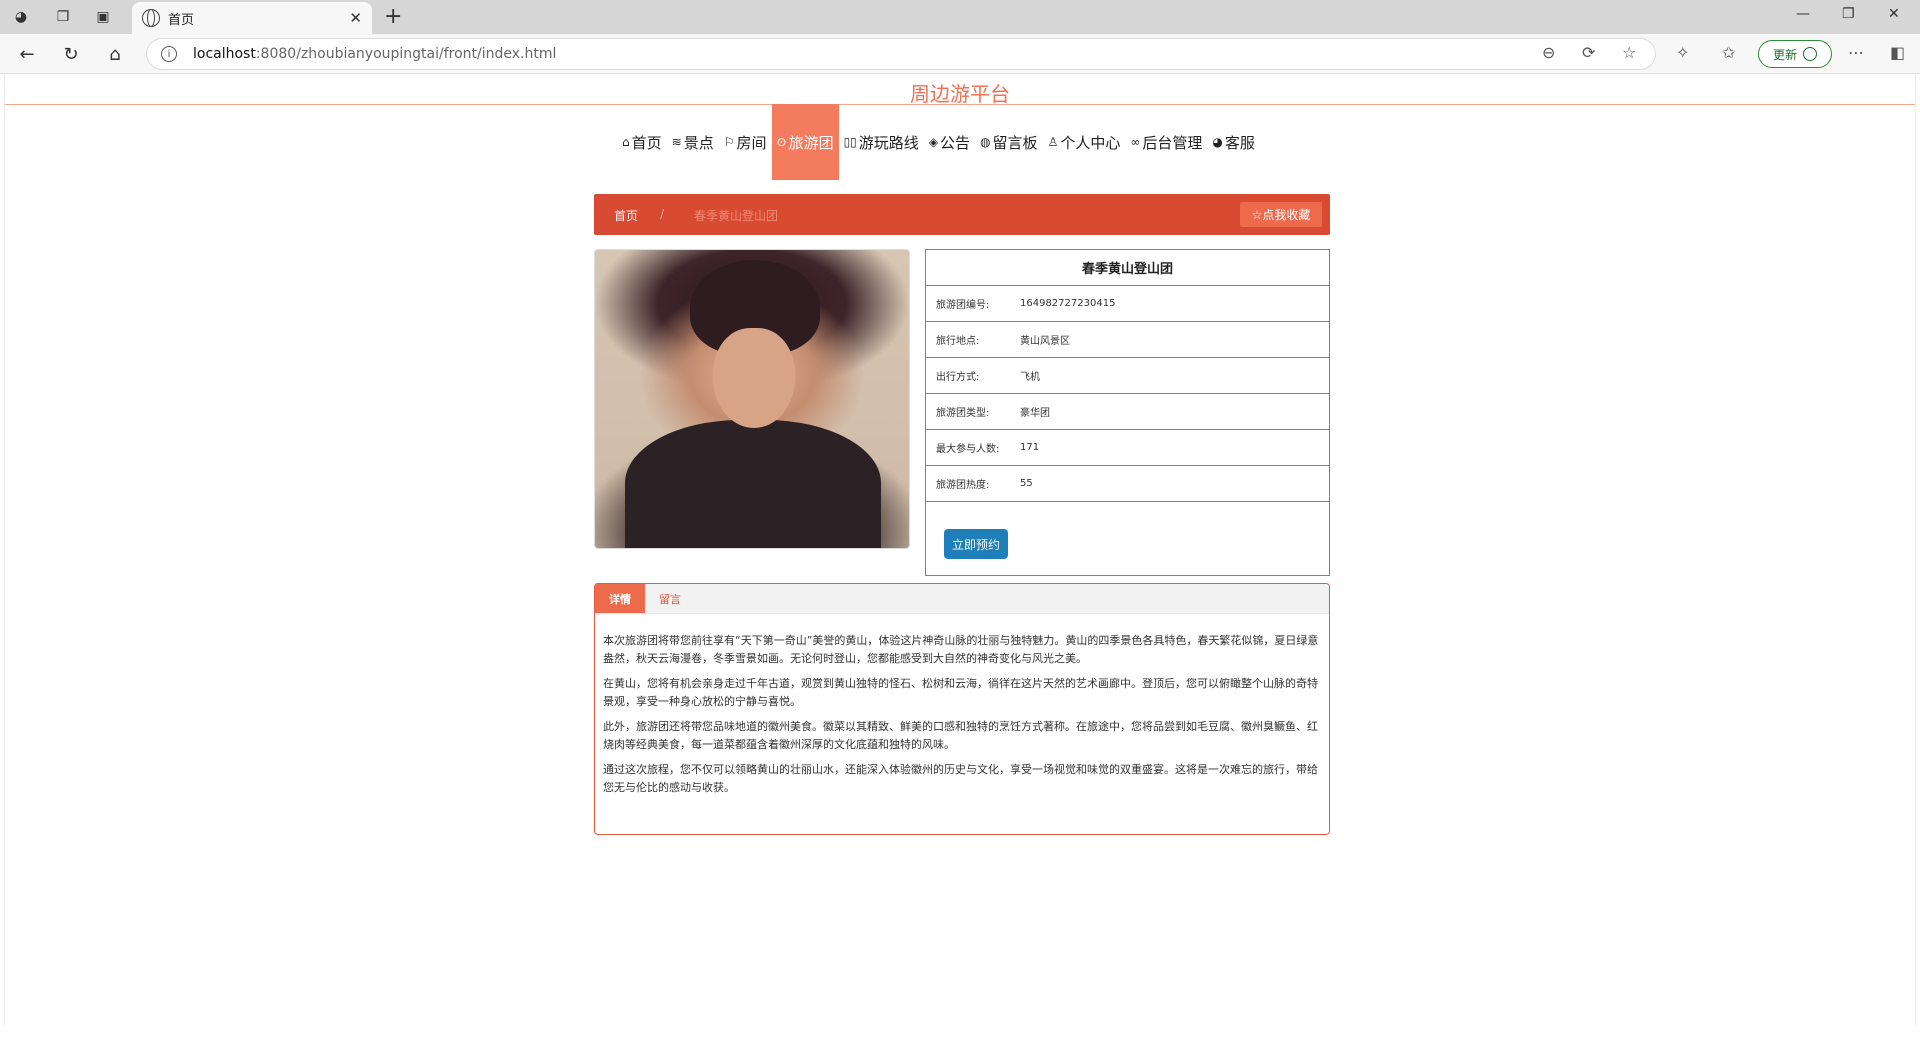 The height and width of the screenshot is (1040, 1920). I want to click on info-row-id: 旅游团编号: 164982727230415, so click(1127, 304).